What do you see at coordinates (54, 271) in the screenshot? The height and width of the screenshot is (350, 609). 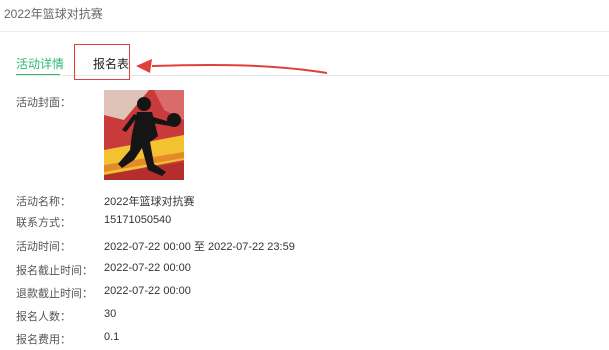 I see `field-label-signup-deadline: 报名截止时间：` at bounding box center [54, 271].